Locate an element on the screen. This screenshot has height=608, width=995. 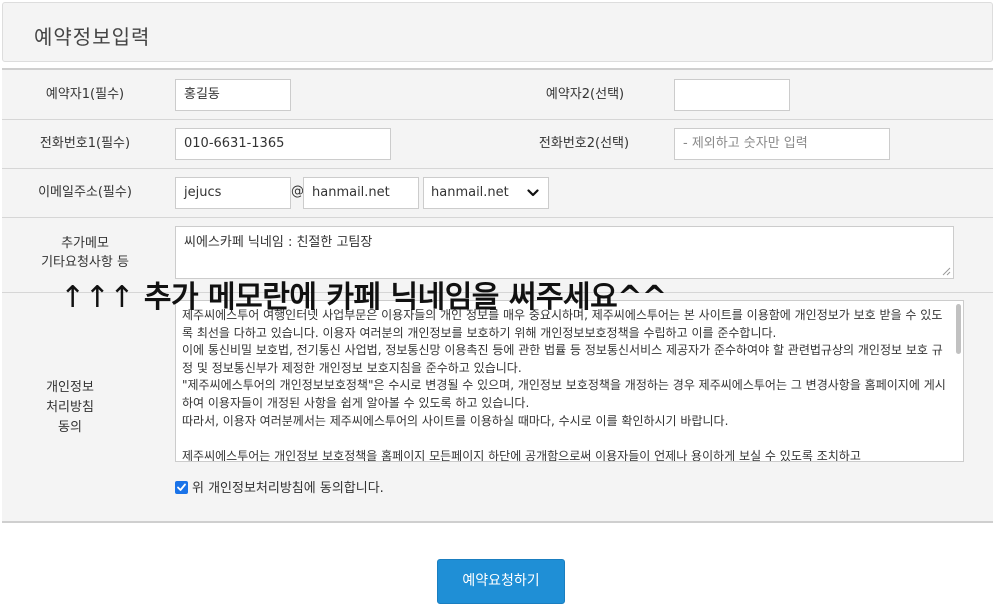
email-domain-select: hanmail.net is located at coordinates (486, 193).